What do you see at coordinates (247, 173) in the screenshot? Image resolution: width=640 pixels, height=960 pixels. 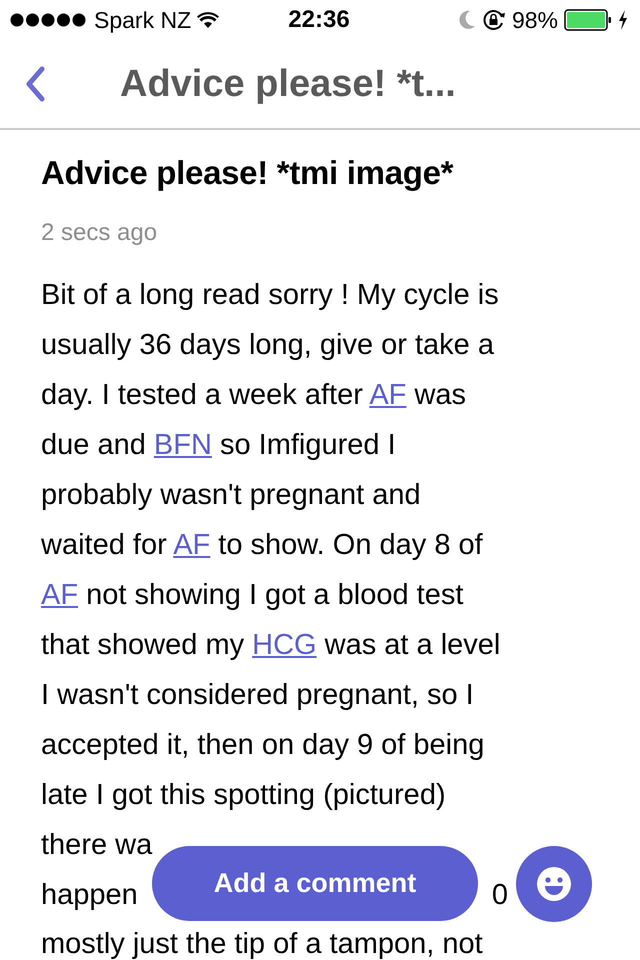 I see `post-title: Advice please! *tmi image*` at bounding box center [247, 173].